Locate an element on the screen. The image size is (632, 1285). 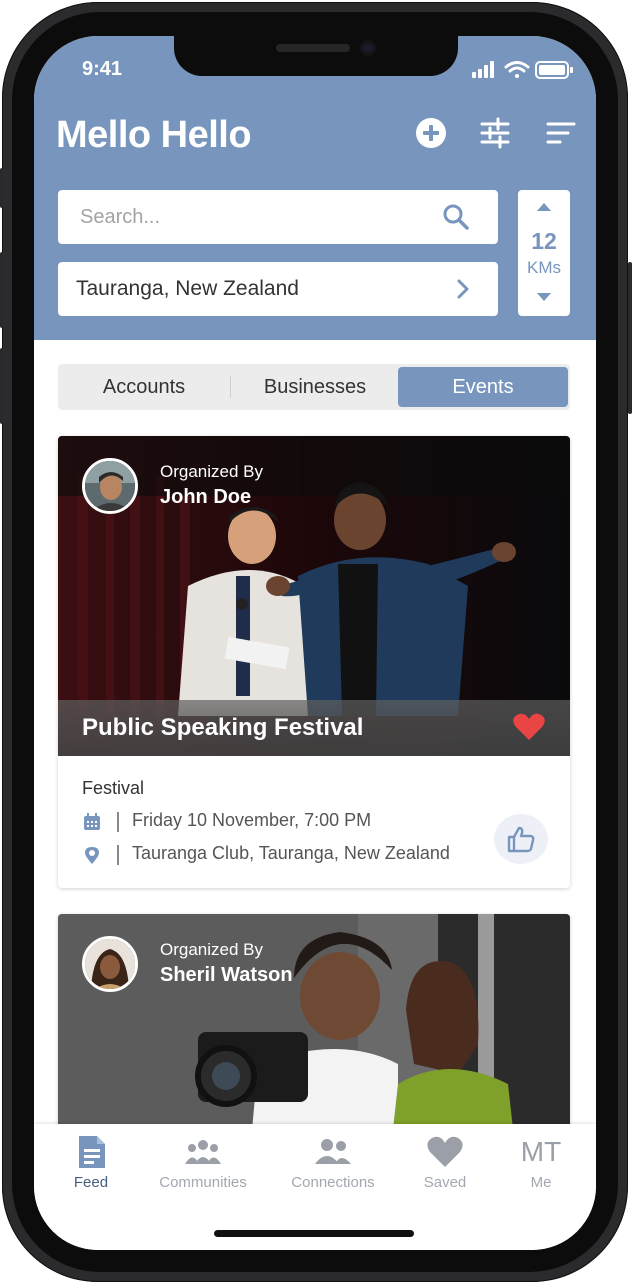
nav-feed: Feed is located at coordinates (91, 1162).